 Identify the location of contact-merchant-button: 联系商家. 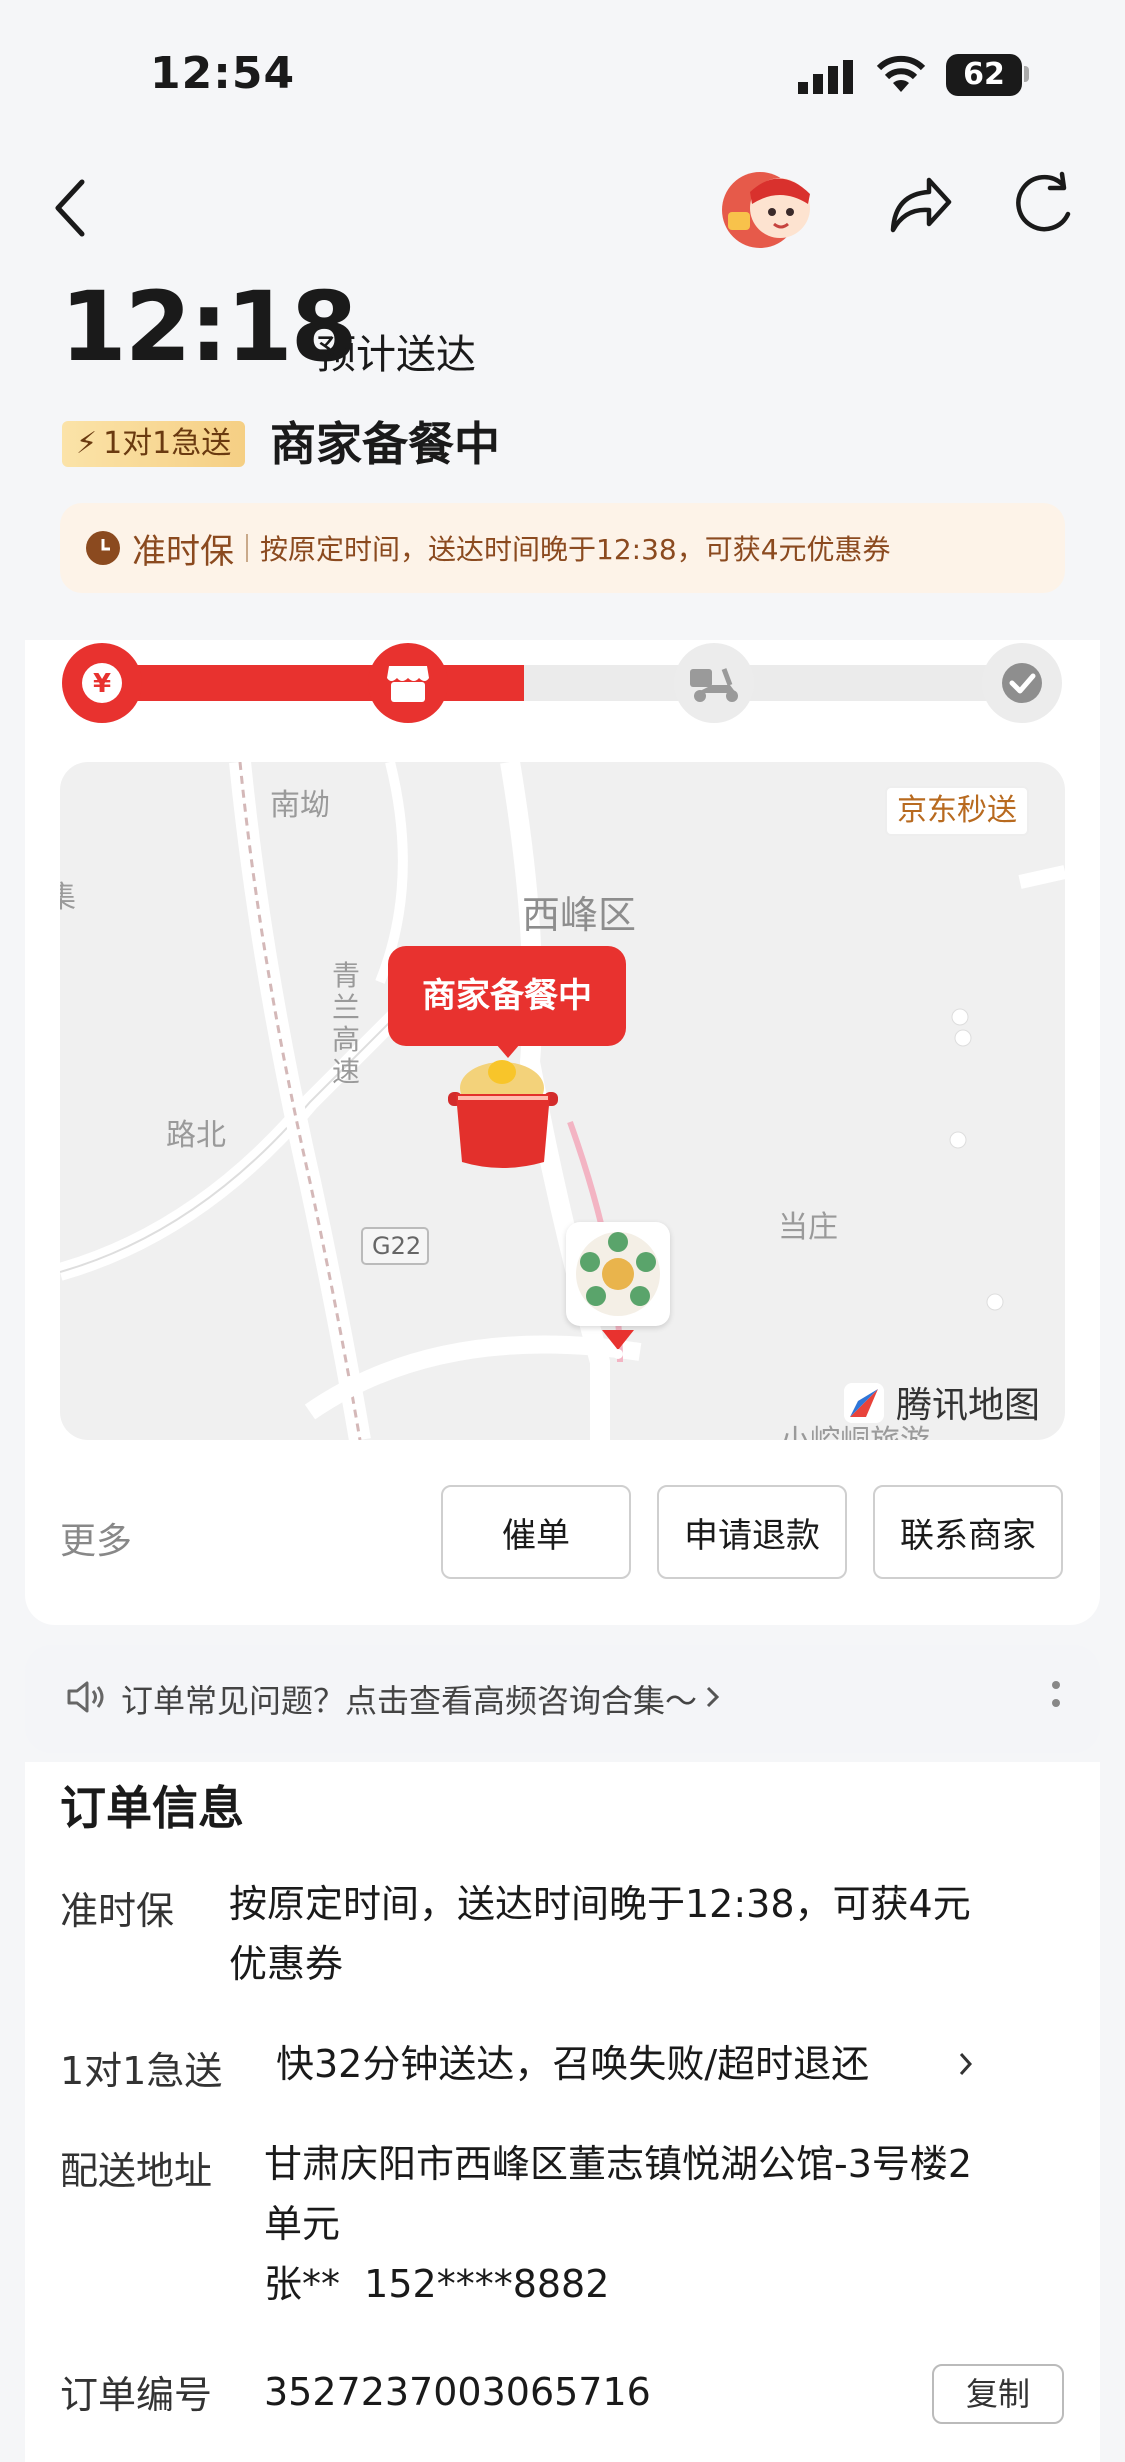
(968, 1532).